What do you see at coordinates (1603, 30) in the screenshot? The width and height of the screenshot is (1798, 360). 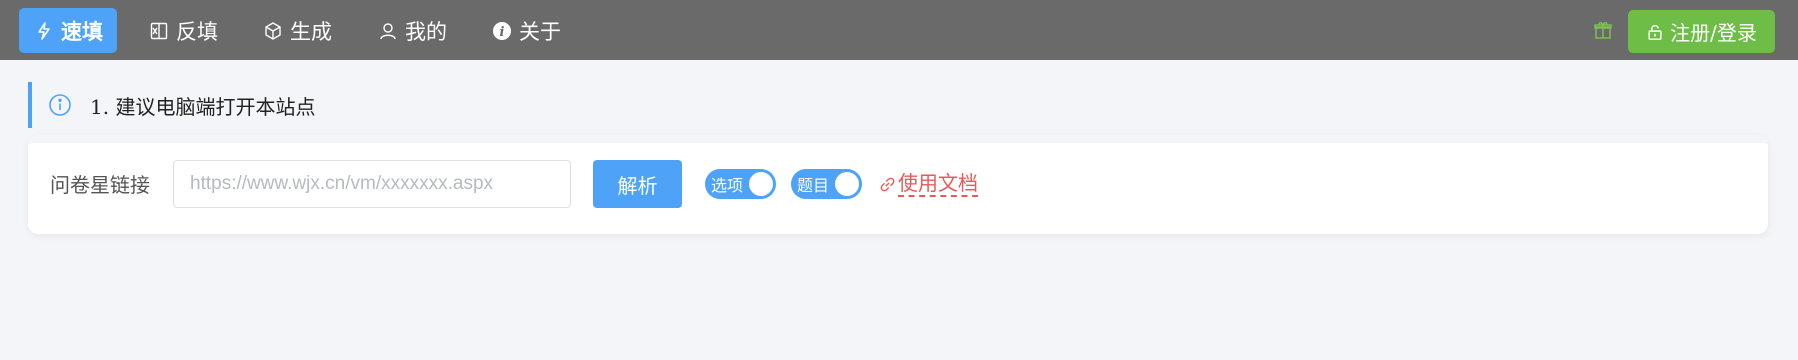 I see `gift-icon` at bounding box center [1603, 30].